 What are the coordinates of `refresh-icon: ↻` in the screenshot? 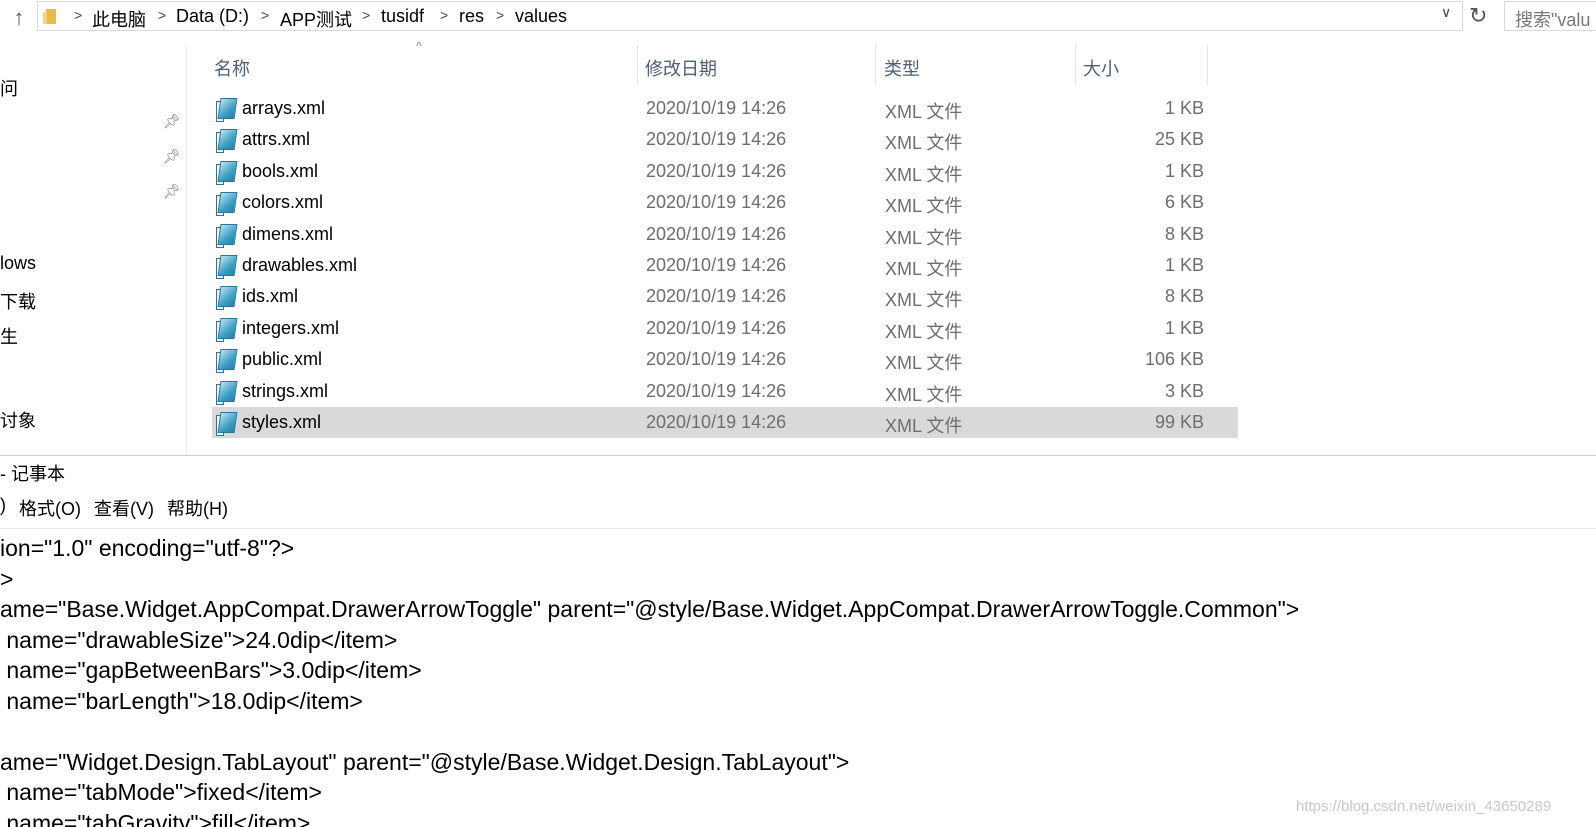 It's located at (1478, 16).